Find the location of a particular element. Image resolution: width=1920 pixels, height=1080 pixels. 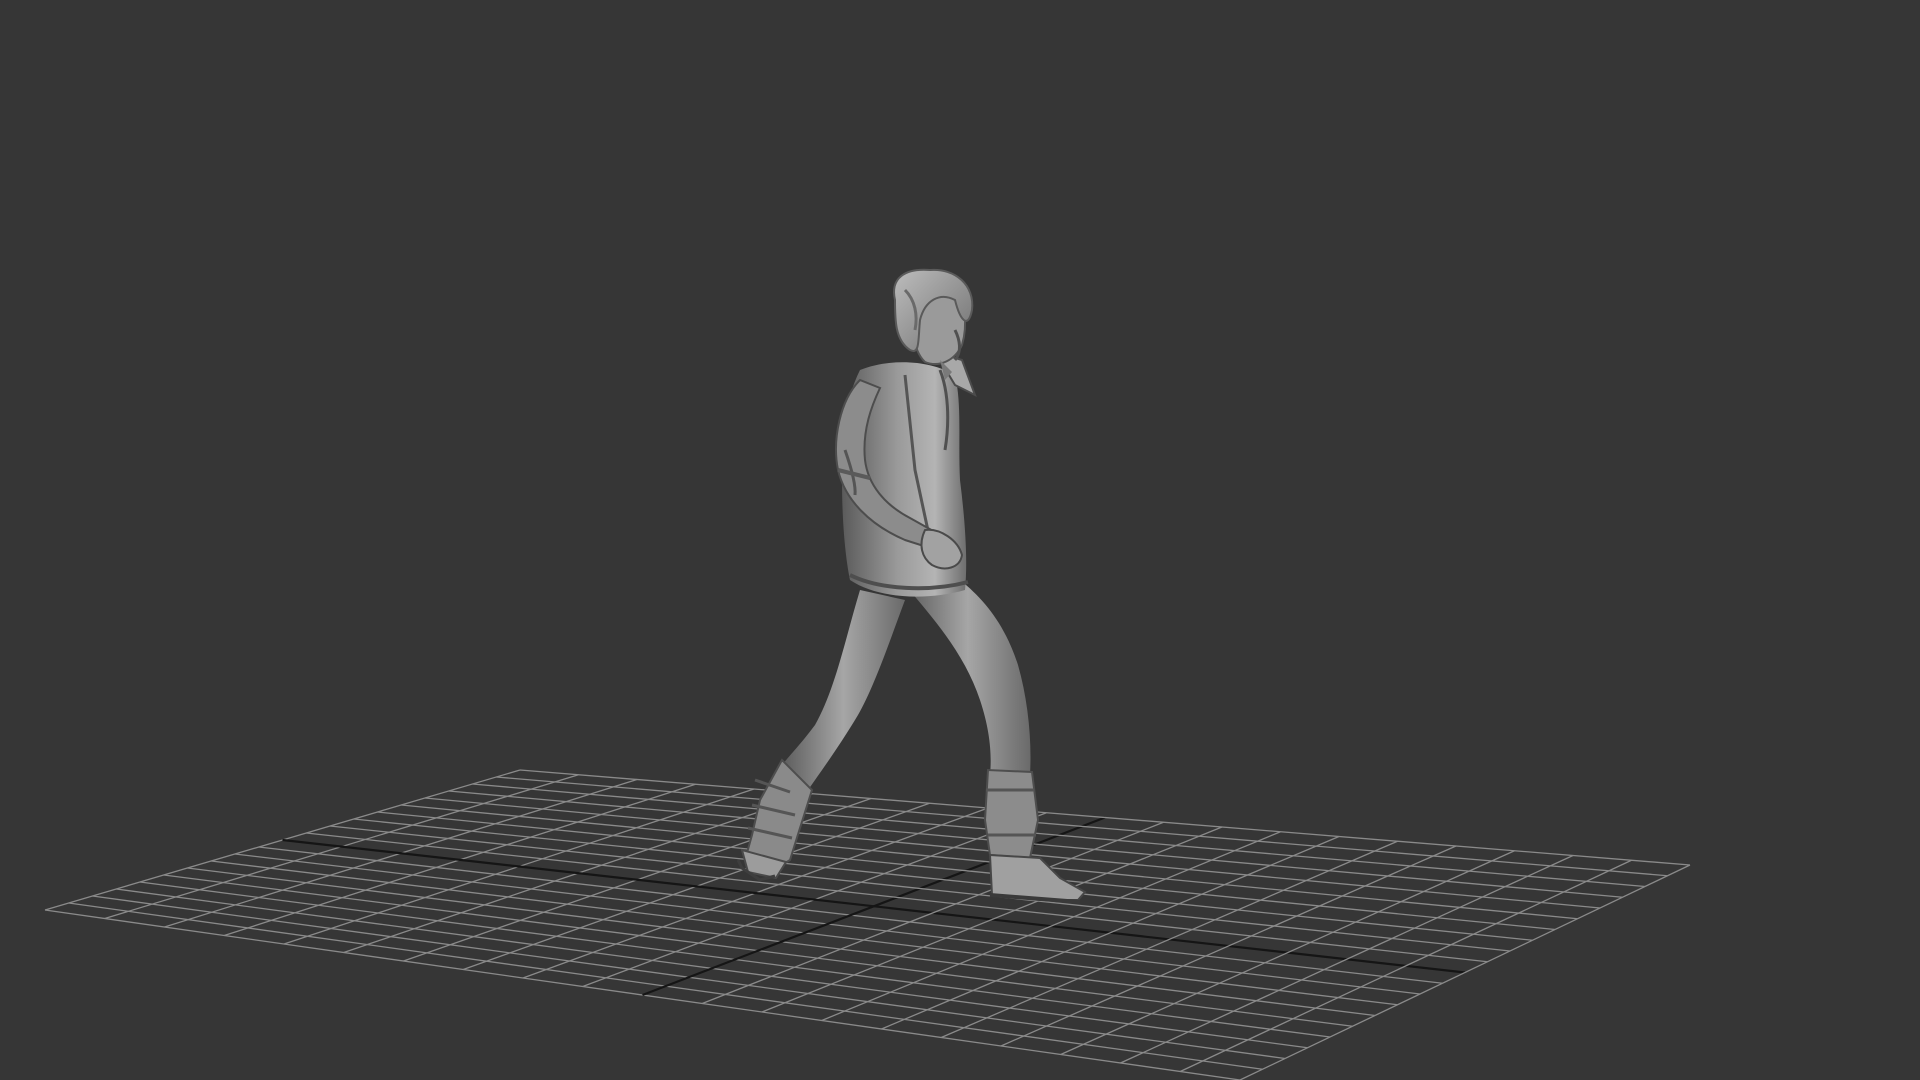

back-leg is located at coordinates (820, 736).